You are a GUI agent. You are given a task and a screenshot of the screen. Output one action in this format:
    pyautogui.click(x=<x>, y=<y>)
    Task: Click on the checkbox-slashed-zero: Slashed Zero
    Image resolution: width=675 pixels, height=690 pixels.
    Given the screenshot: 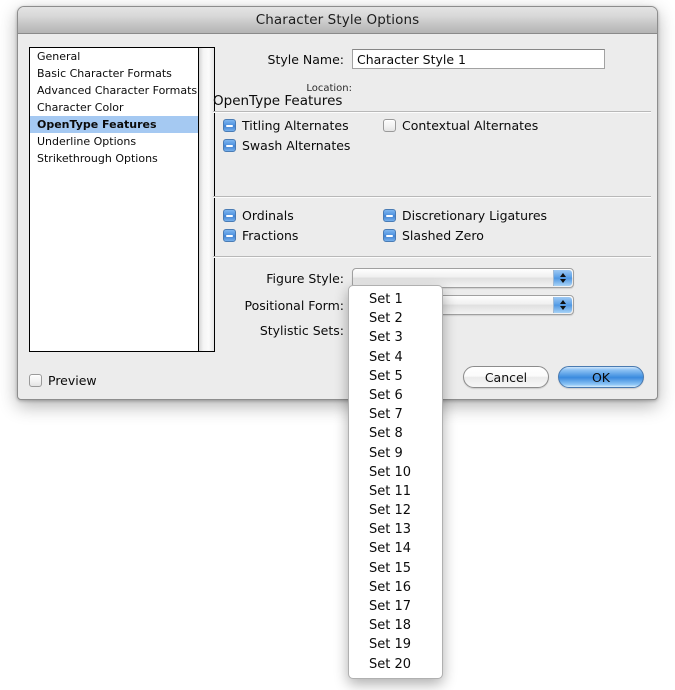 What is the action you would take?
    pyautogui.click(x=433, y=235)
    